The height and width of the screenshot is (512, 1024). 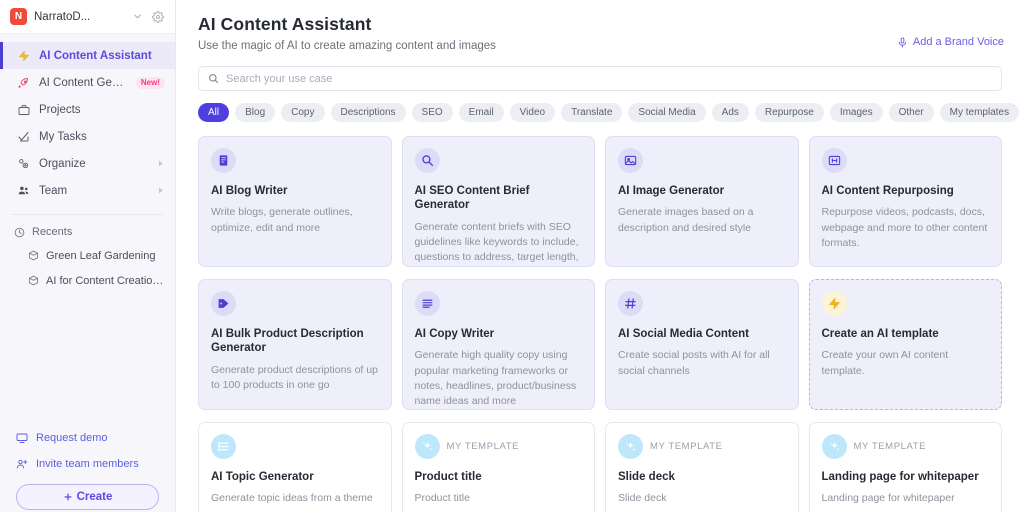 What do you see at coordinates (87, 109) in the screenshot?
I see `sidebar-item-projects: Projects` at bounding box center [87, 109].